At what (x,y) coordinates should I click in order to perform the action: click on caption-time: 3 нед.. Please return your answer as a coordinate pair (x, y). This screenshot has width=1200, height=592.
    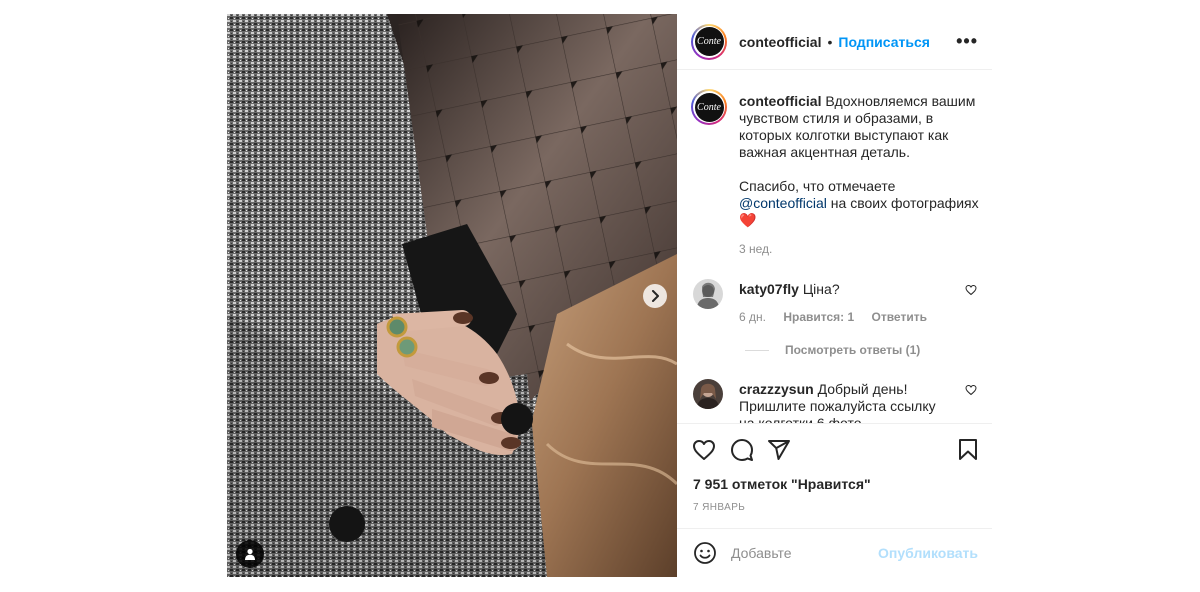
    Looking at the image, I should click on (864, 249).